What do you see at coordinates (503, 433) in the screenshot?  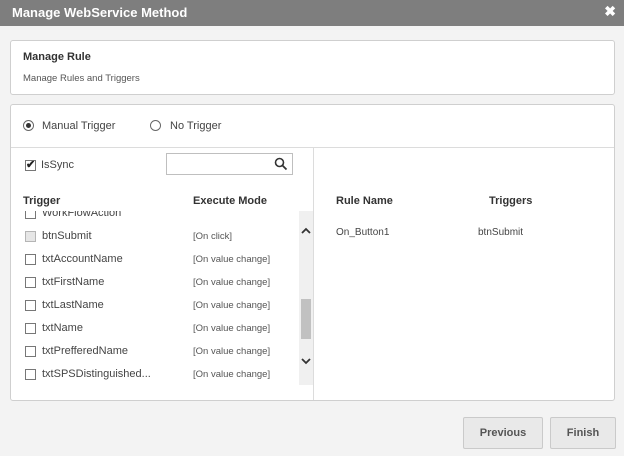 I see `previous-button: Previous` at bounding box center [503, 433].